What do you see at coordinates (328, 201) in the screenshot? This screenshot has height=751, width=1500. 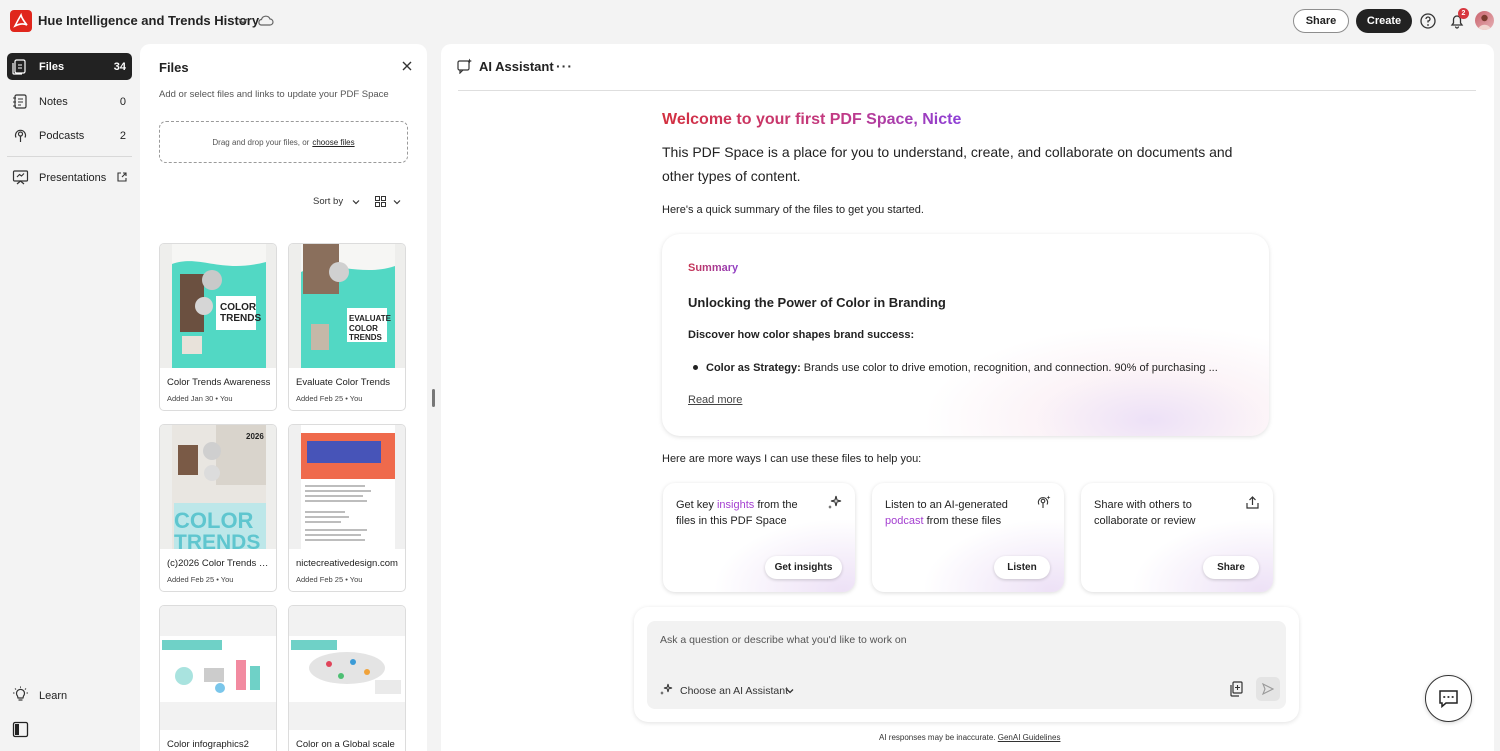 I see `sort-by-button: Sort by` at bounding box center [328, 201].